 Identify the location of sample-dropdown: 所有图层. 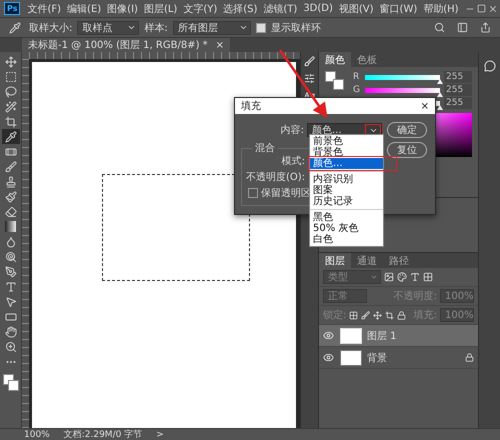
(211, 27).